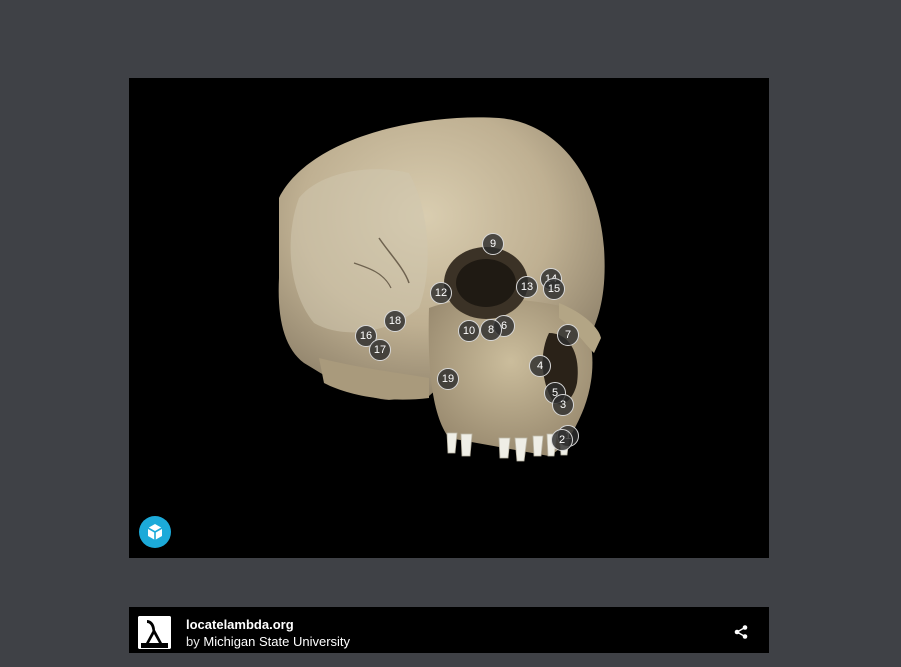 The width and height of the screenshot is (901, 667). I want to click on annotation-hotspot: 4, so click(540, 366).